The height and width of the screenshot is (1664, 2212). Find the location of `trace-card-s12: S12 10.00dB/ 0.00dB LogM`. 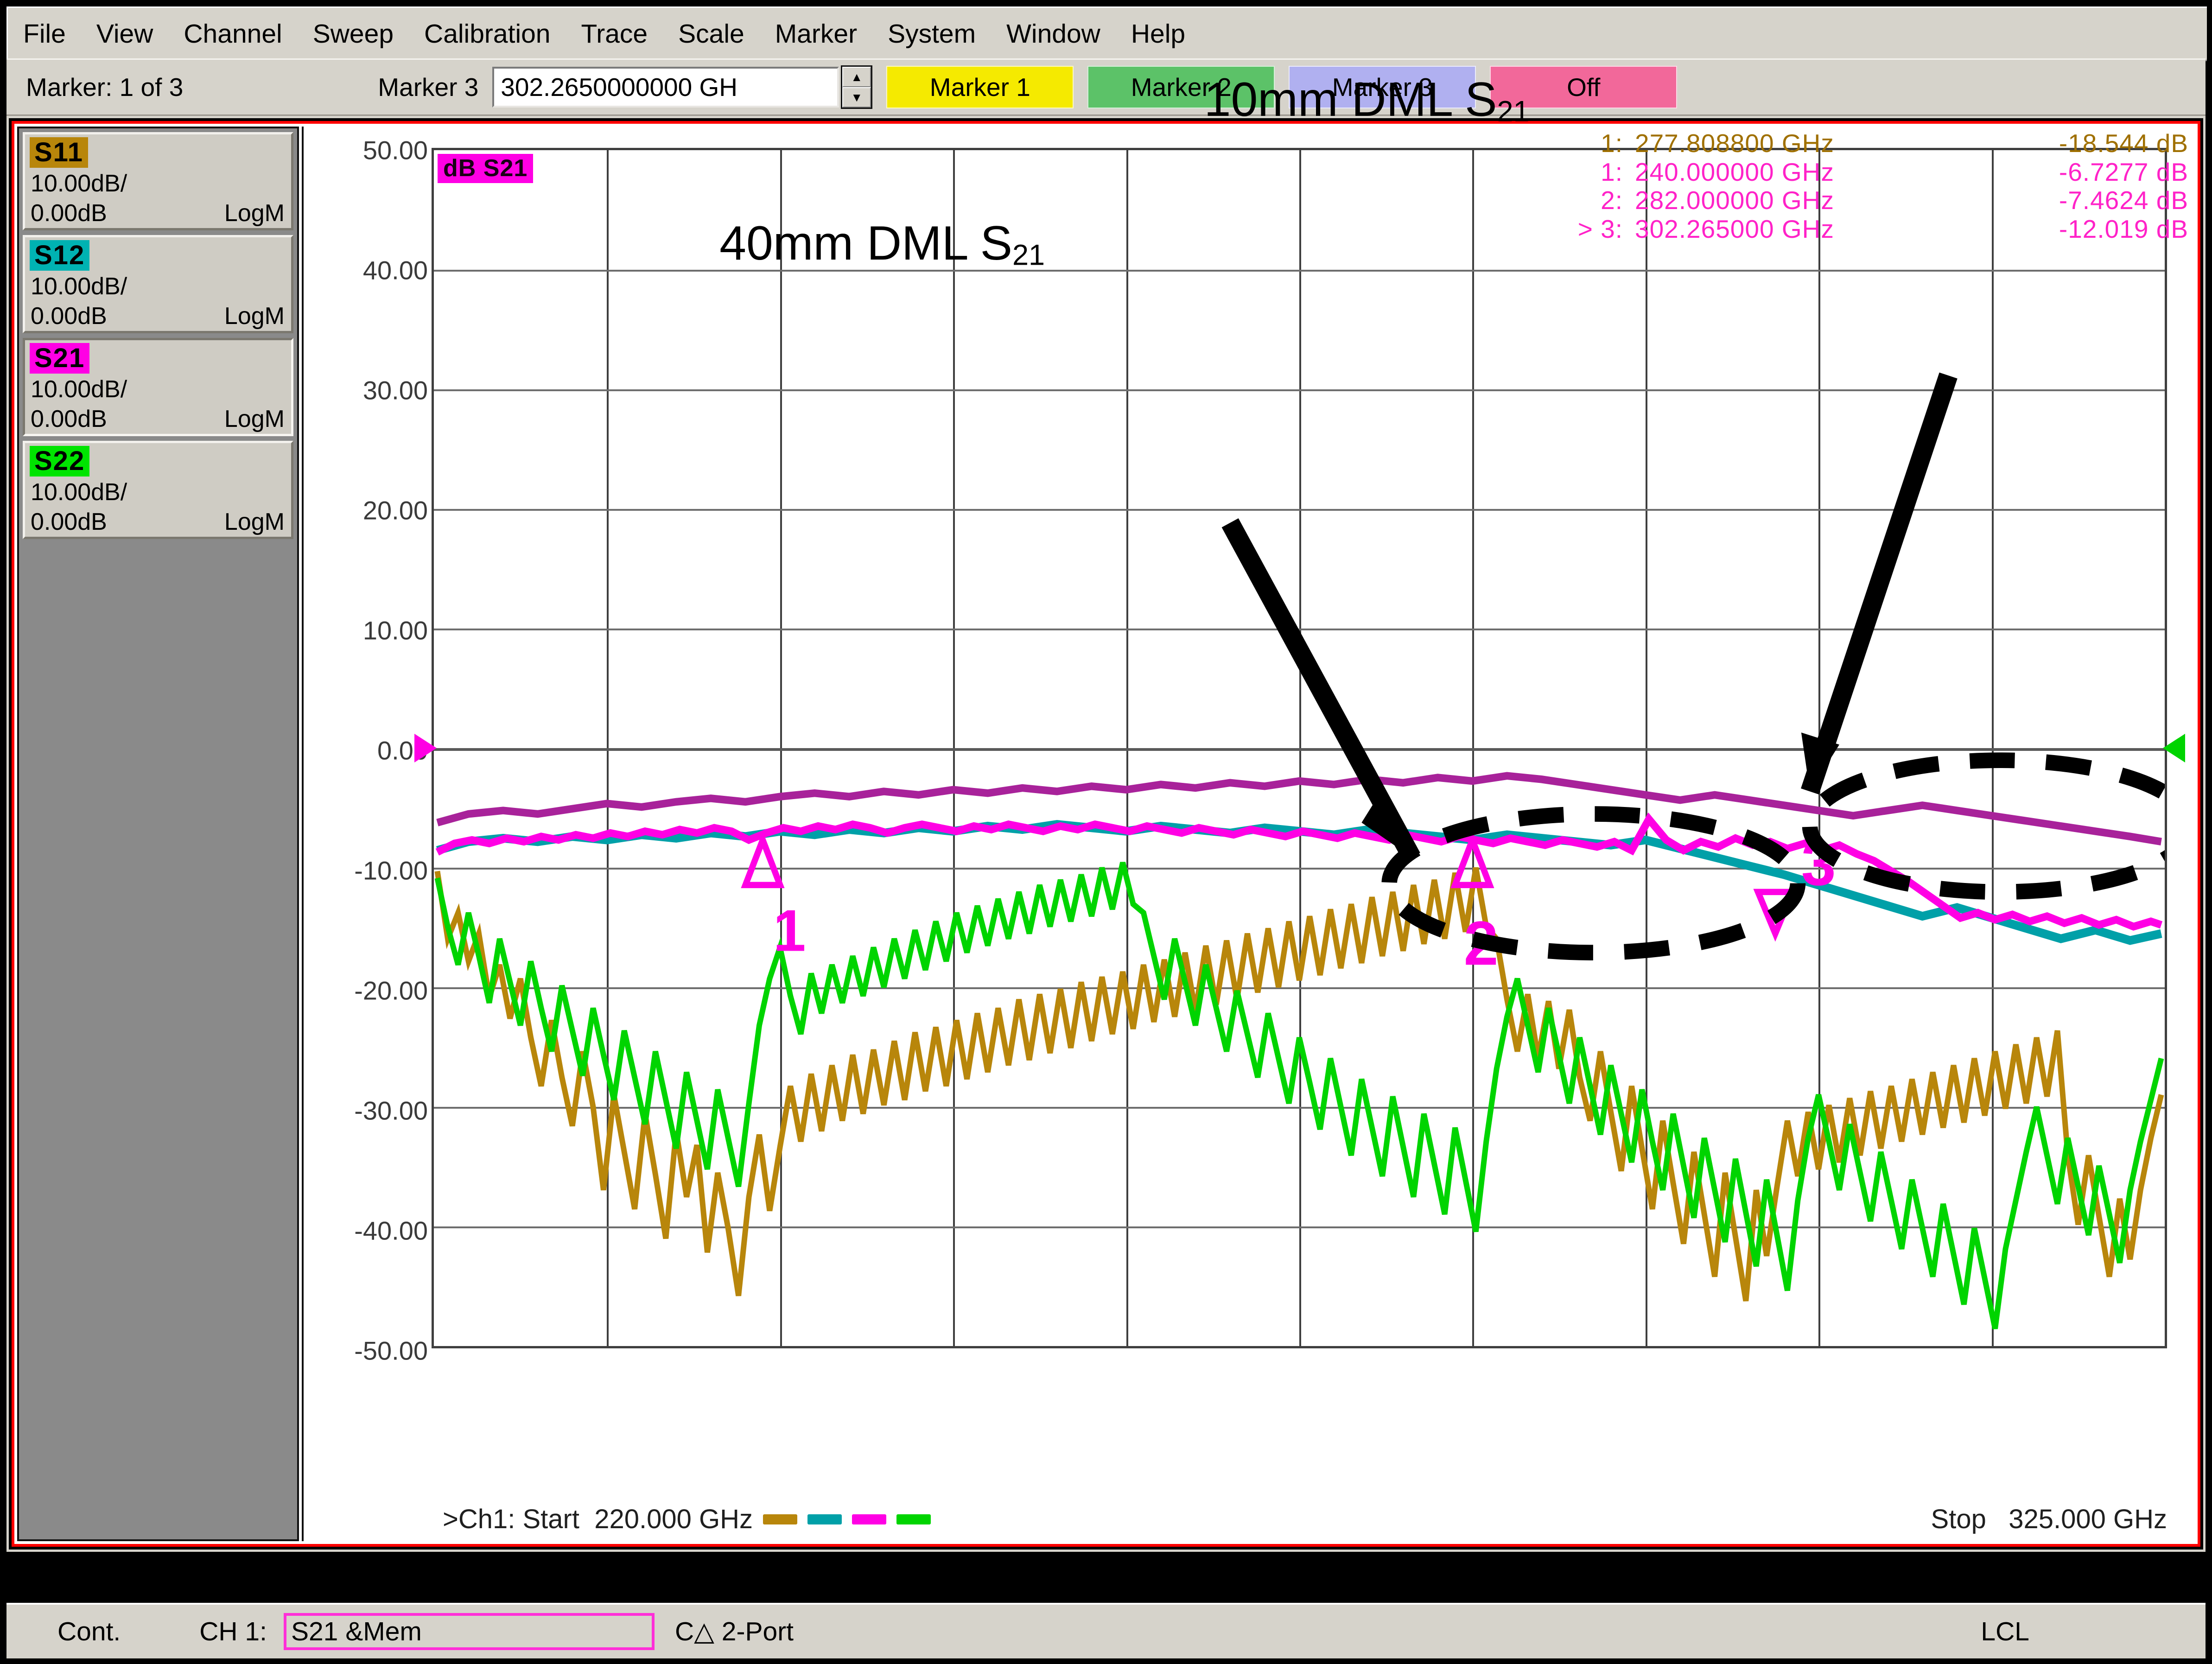

trace-card-s12: S12 10.00dB/ 0.00dB LogM is located at coordinates (158, 284).